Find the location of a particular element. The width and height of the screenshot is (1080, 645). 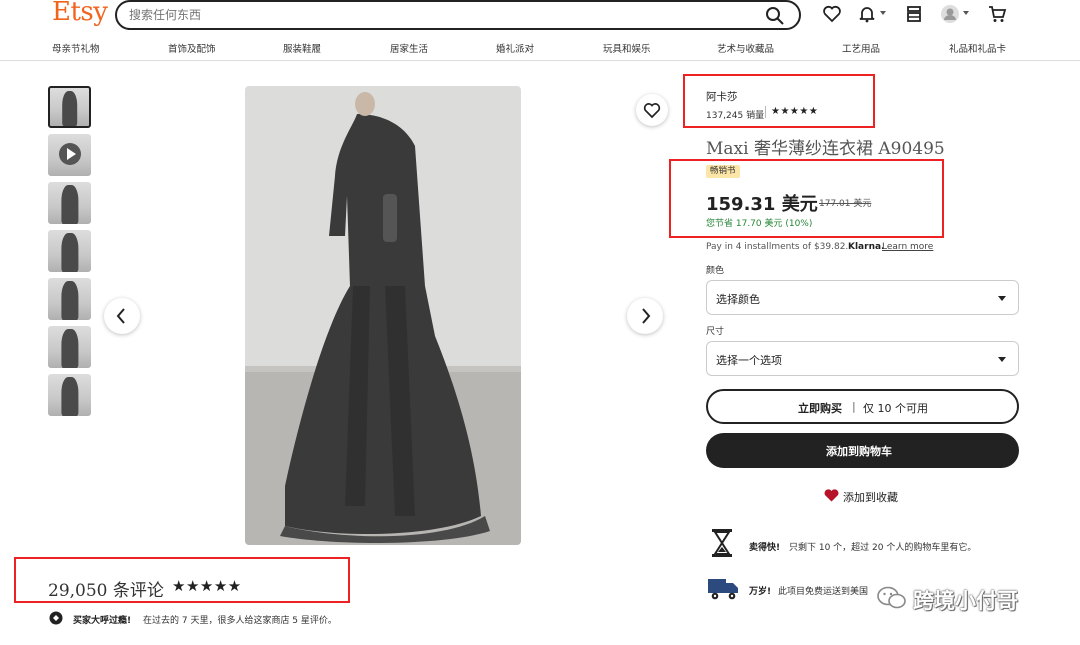

avatar-icon is located at coordinates (950, 14).